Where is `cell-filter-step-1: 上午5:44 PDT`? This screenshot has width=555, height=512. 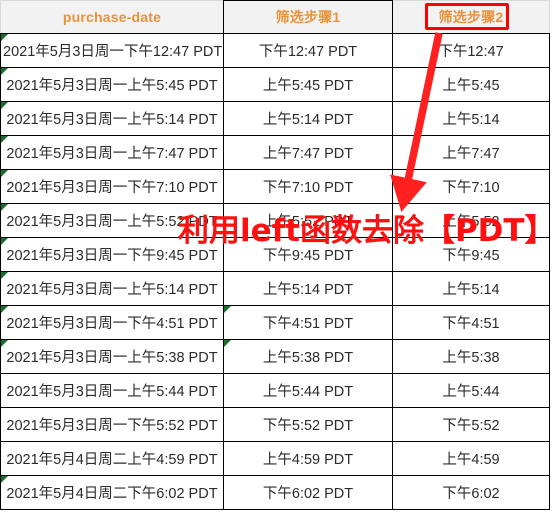
cell-filter-step-1: 上午5:44 PDT is located at coordinates (308, 390).